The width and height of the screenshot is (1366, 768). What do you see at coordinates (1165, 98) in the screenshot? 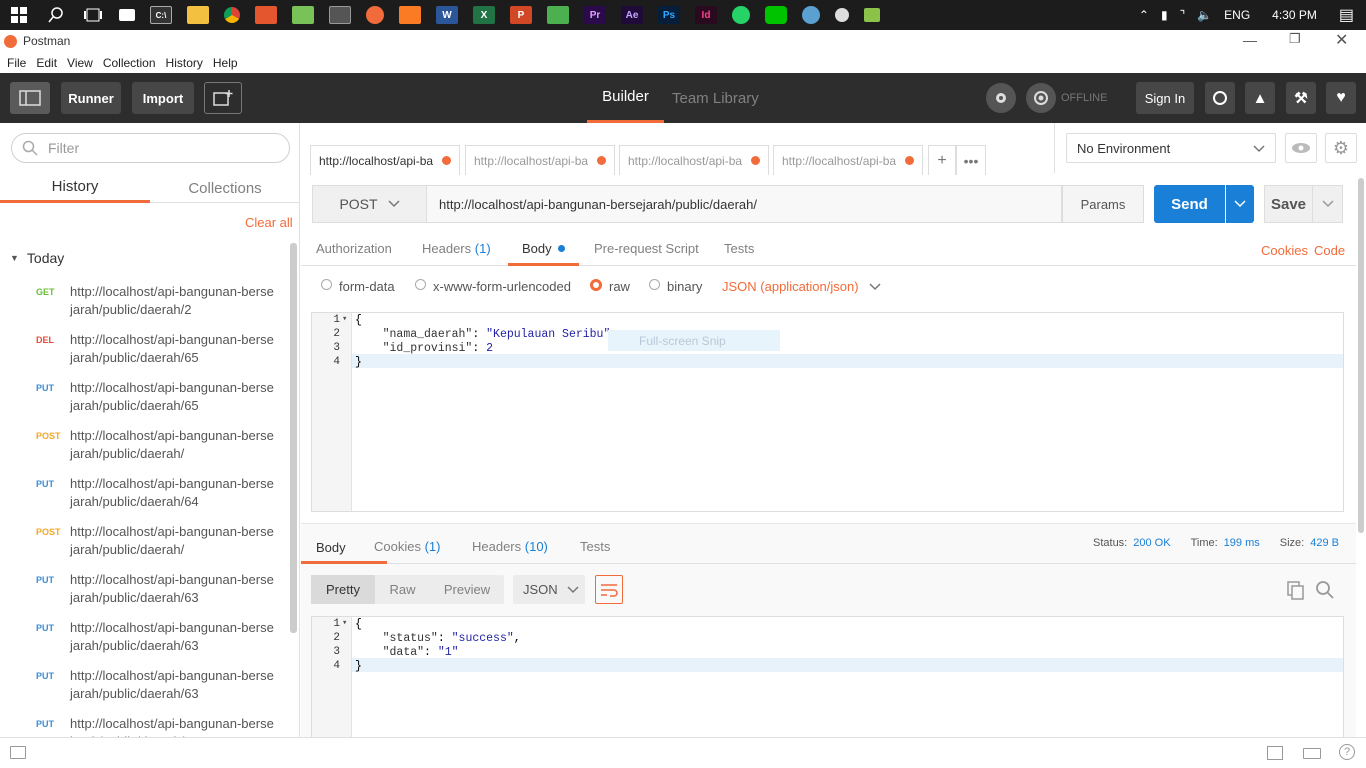
I see `sign-in-button: Sign In` at bounding box center [1165, 98].